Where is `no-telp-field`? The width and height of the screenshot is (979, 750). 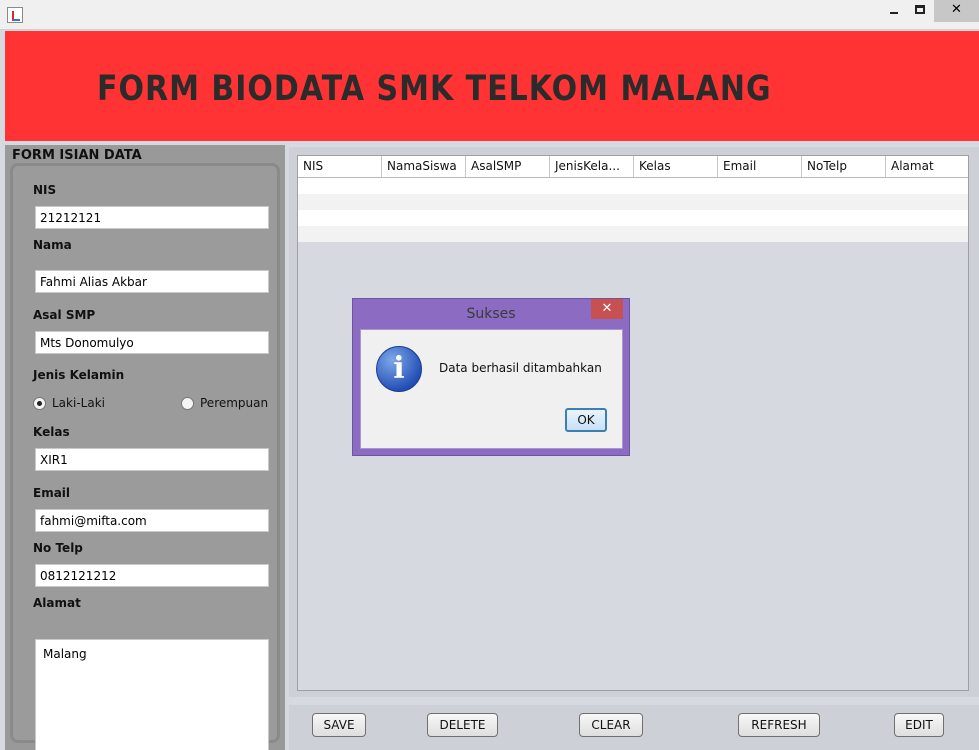
no-telp-field is located at coordinates (152, 575).